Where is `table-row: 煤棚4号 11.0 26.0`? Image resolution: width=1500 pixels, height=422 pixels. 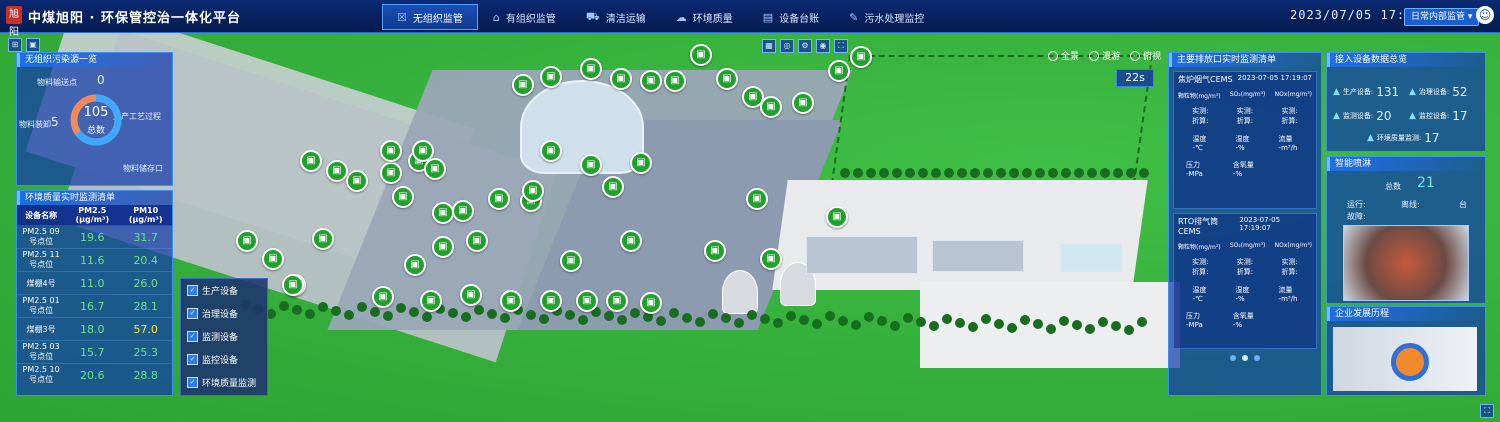 table-row: 煤棚4号 11.0 26.0 is located at coordinates (94, 283).